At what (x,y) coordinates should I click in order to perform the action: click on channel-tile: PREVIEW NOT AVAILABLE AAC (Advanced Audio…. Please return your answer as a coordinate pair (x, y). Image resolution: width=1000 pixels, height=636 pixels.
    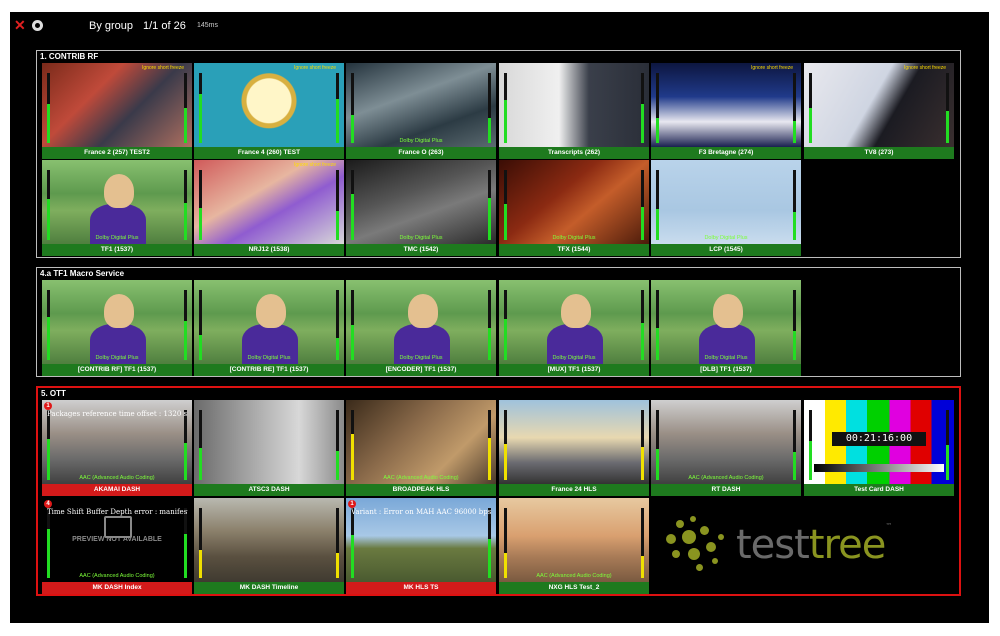
    Looking at the image, I should click on (117, 546).